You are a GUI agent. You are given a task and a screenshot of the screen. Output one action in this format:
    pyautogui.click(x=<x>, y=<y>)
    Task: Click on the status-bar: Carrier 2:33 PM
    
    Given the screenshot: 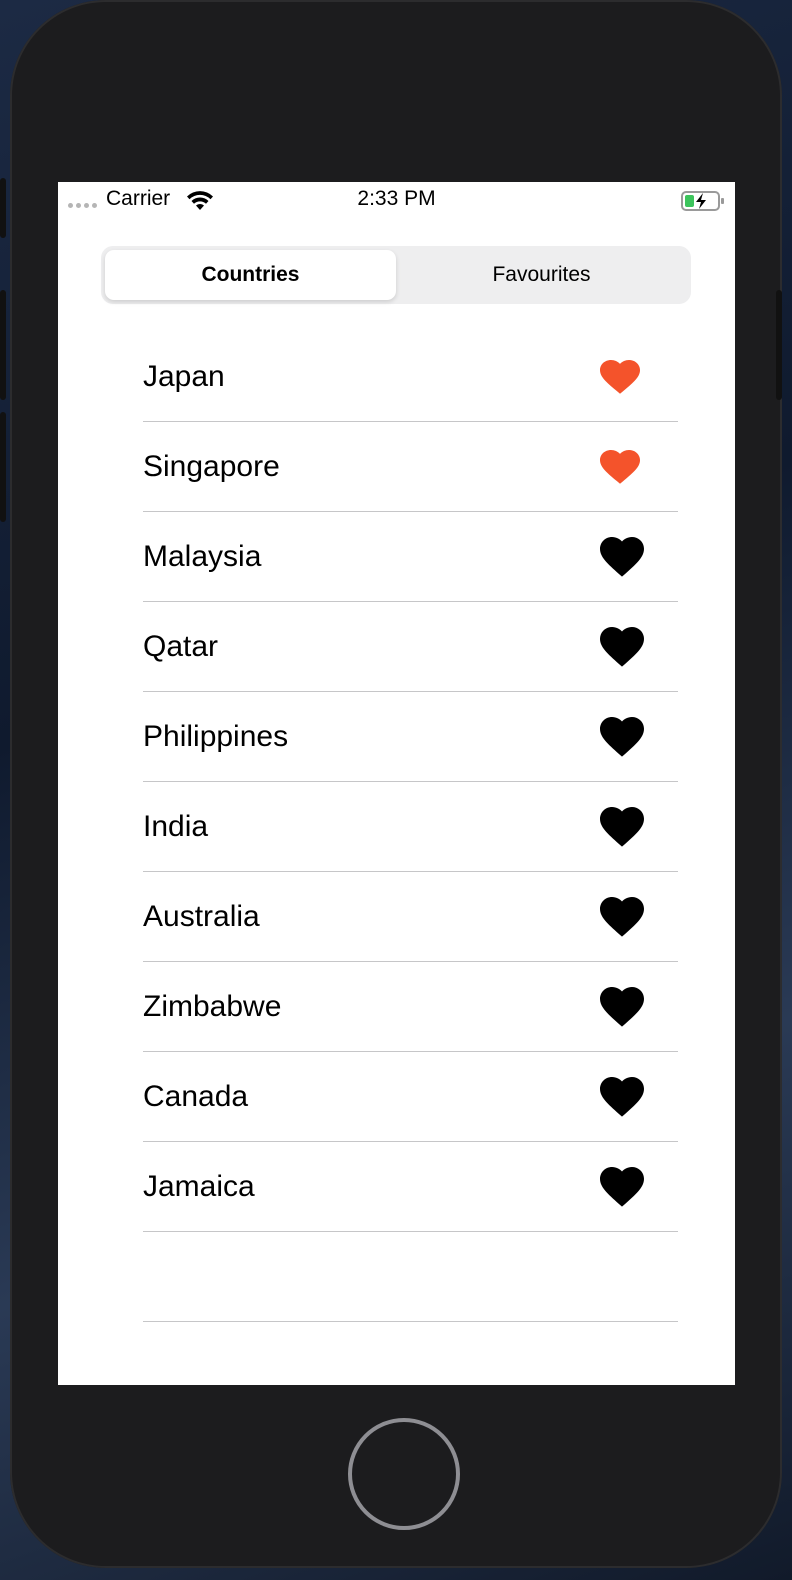 What is the action you would take?
    pyautogui.click(x=396, y=201)
    